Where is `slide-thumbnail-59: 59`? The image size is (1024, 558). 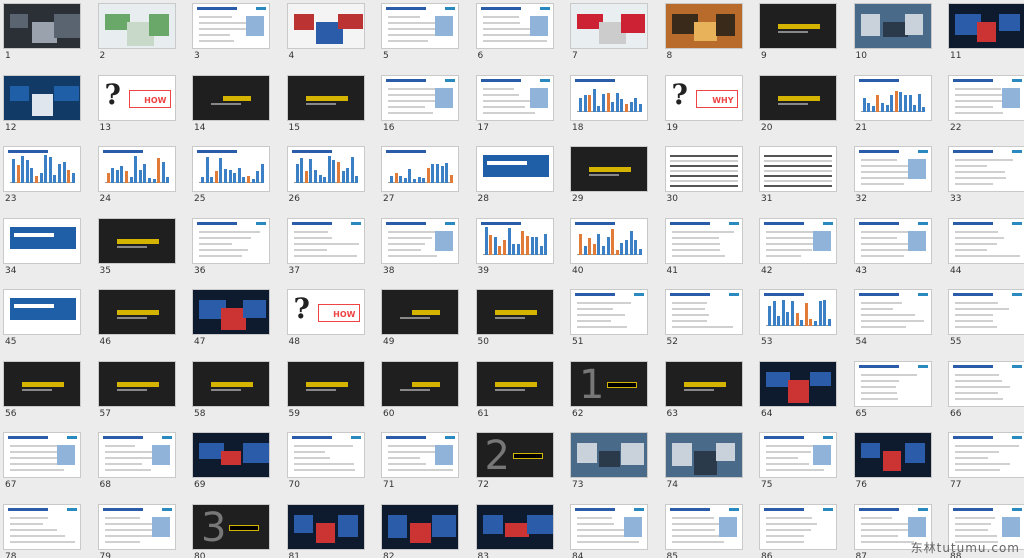 slide-thumbnail-59: 59 is located at coordinates (334, 396).